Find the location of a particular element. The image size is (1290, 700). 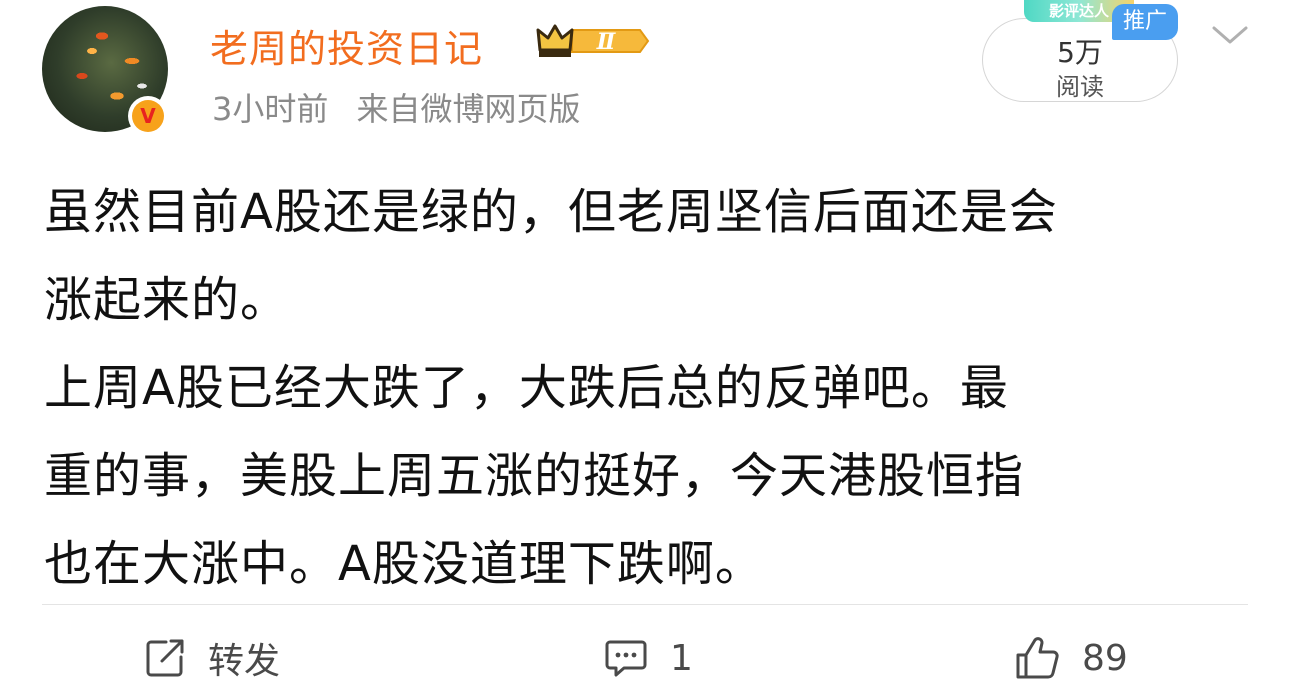

verified-icon: V is located at coordinates (148, 116).